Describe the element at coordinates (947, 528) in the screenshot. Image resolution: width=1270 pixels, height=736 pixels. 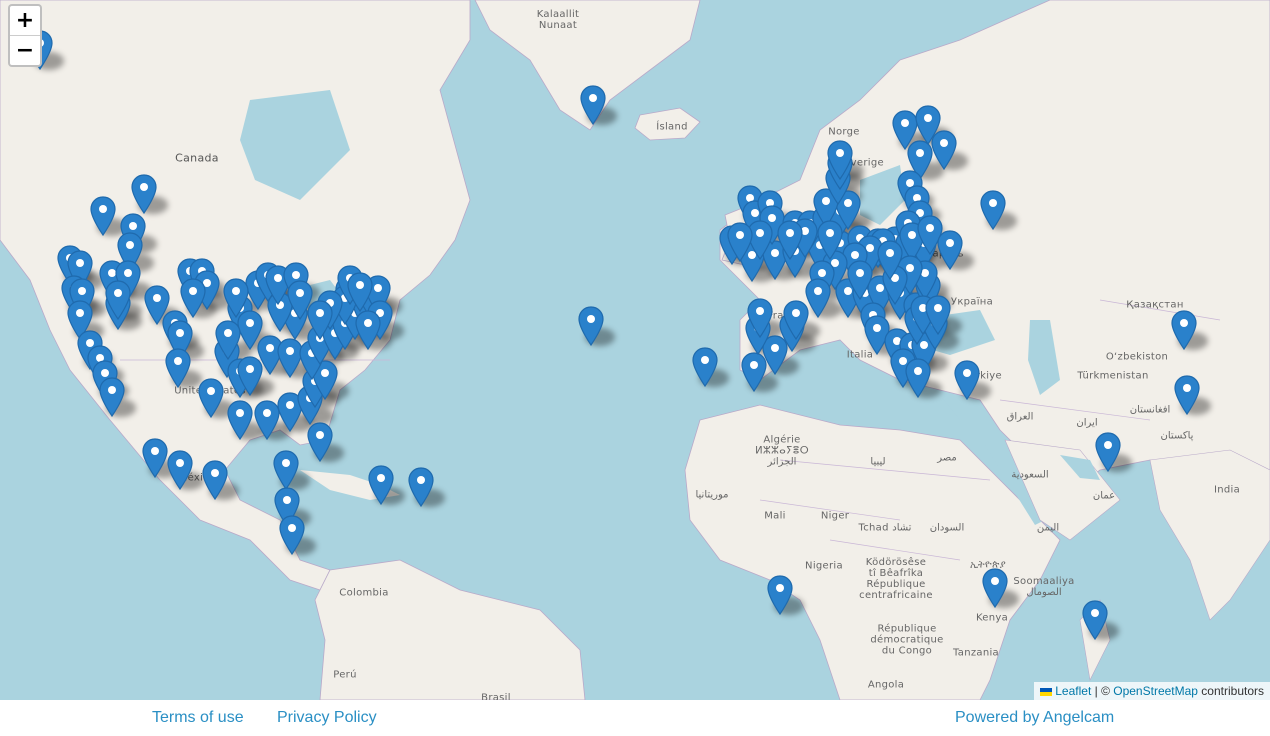
I see `map-label: السودان` at that location.